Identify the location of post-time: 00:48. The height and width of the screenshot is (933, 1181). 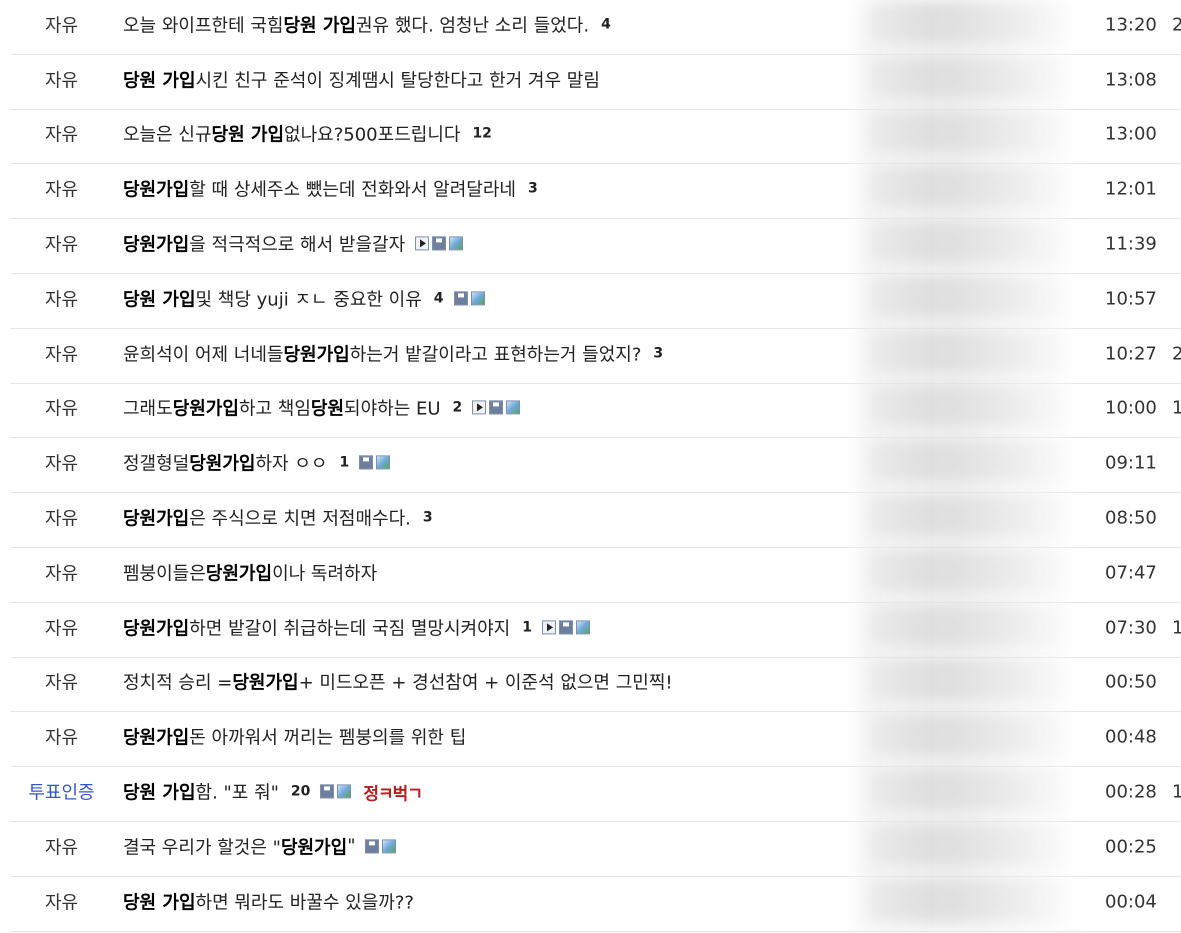
(1131, 737).